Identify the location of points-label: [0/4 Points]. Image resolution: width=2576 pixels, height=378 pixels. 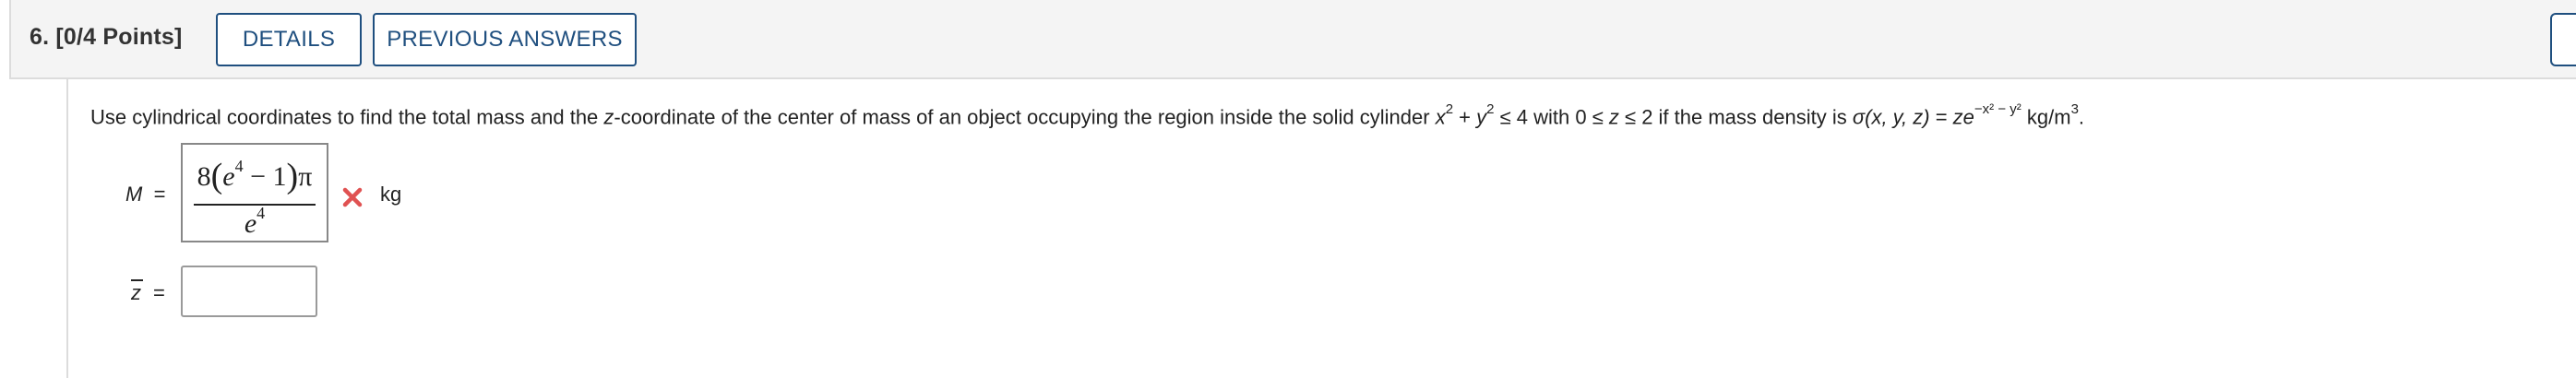
(119, 37).